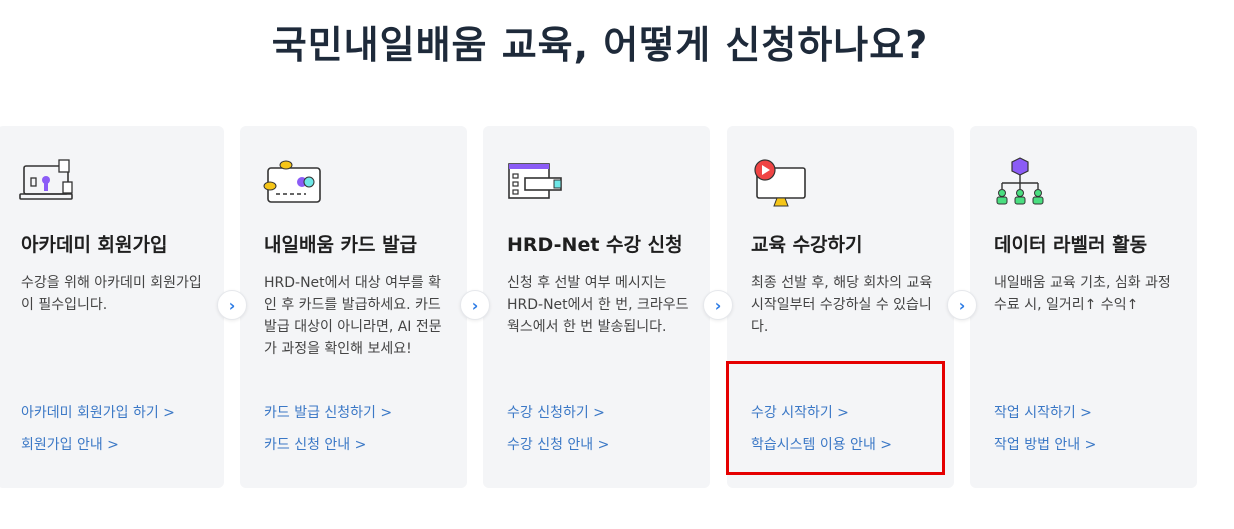  What do you see at coordinates (1045, 444) in the screenshot?
I see `work-method-guide-link: 작업 방법 안내 >` at bounding box center [1045, 444].